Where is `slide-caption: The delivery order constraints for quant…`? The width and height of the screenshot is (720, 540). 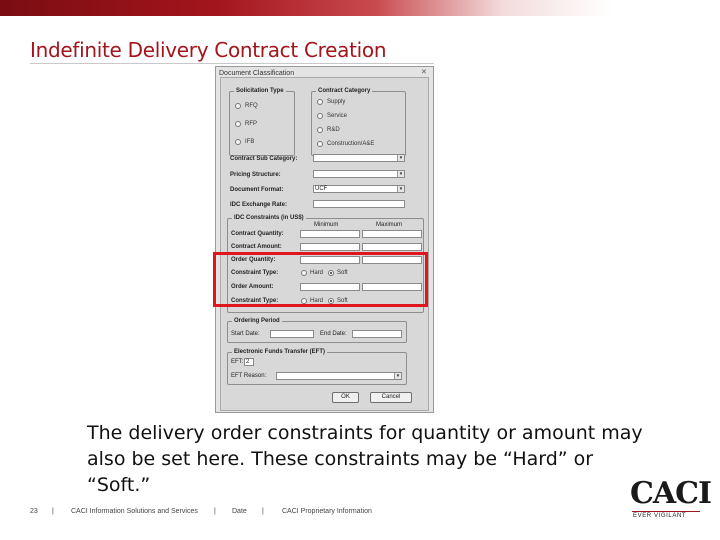
slide-caption: The delivery order constraints for quant… is located at coordinates (365, 459).